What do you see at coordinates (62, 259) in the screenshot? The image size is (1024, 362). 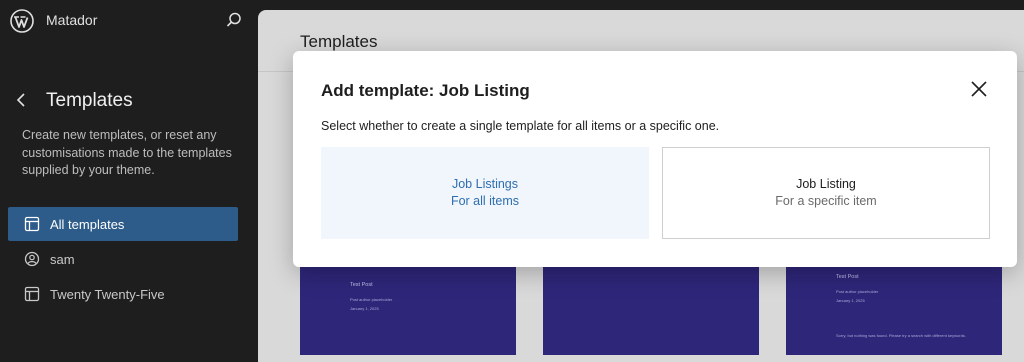 I see `sidebar-item-label: sam` at bounding box center [62, 259].